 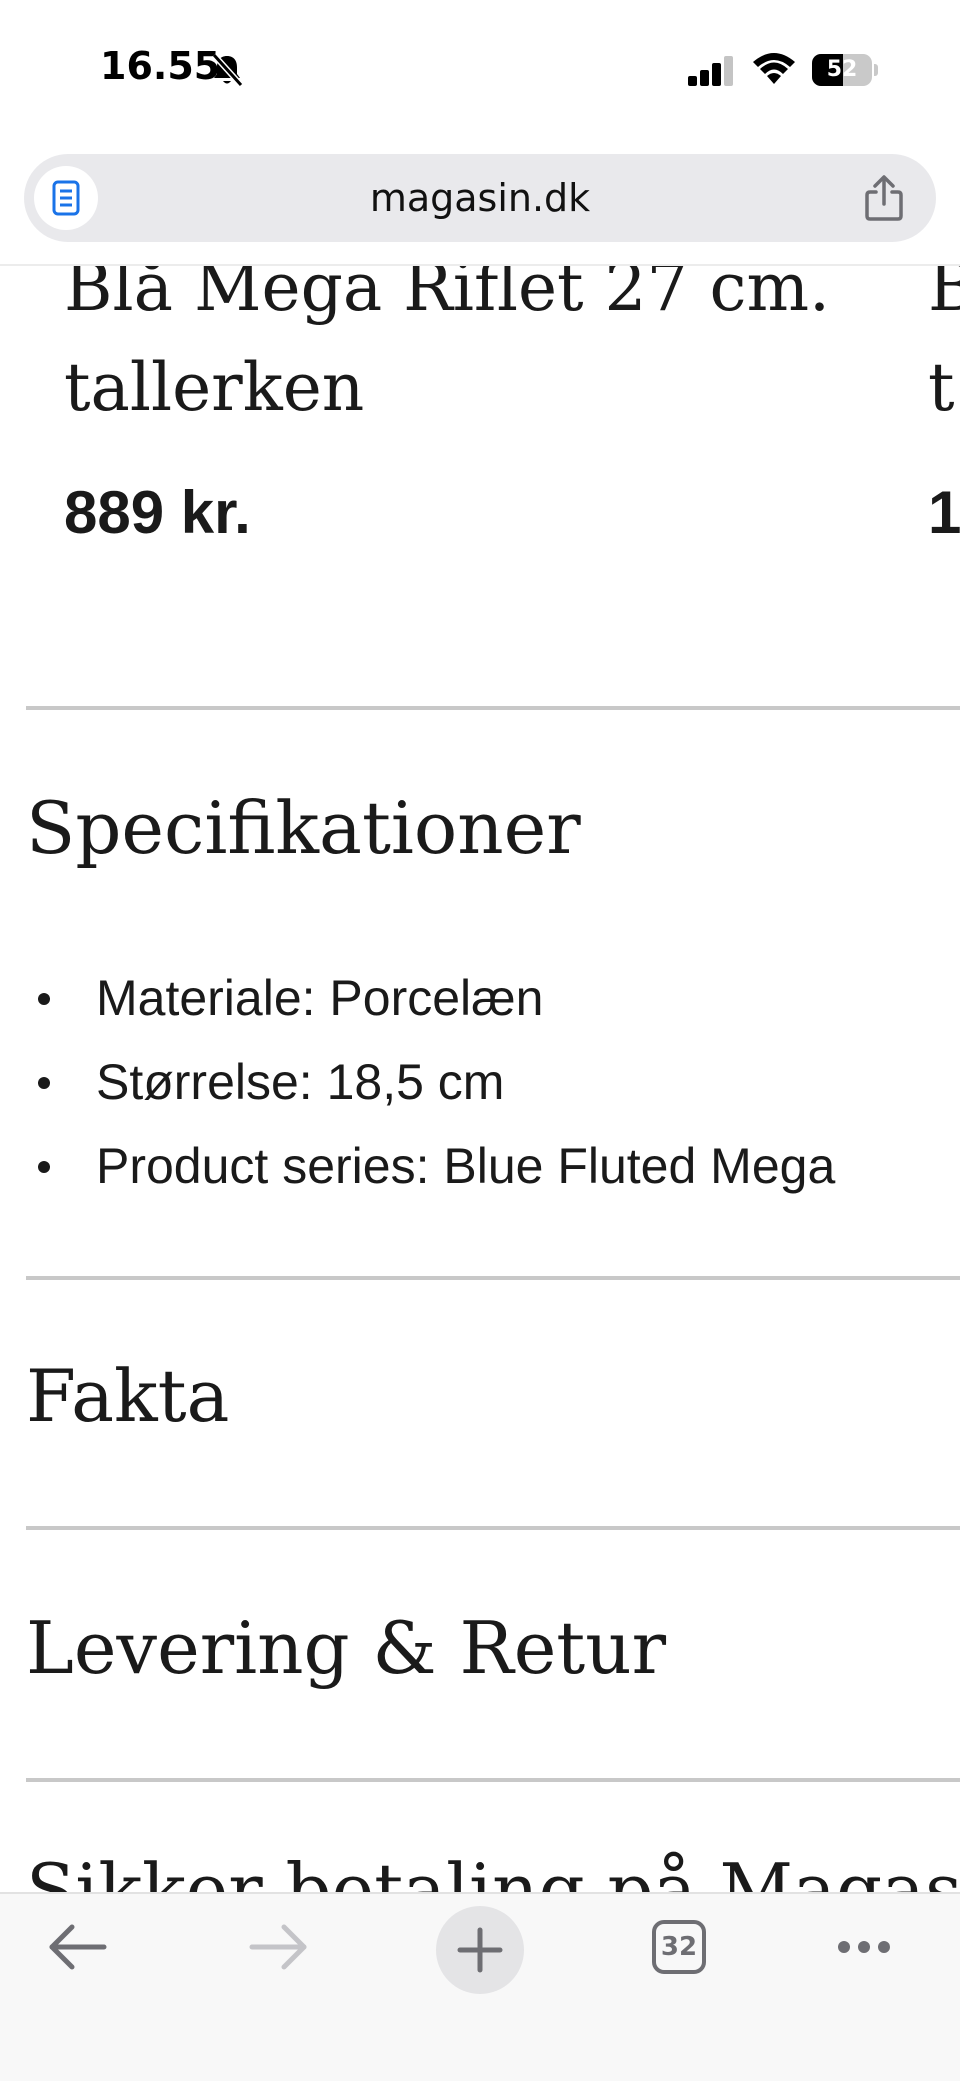 What do you see at coordinates (447, 296) in the screenshot?
I see `product-title-line: Blå Mega Riflet 27 cm.` at bounding box center [447, 296].